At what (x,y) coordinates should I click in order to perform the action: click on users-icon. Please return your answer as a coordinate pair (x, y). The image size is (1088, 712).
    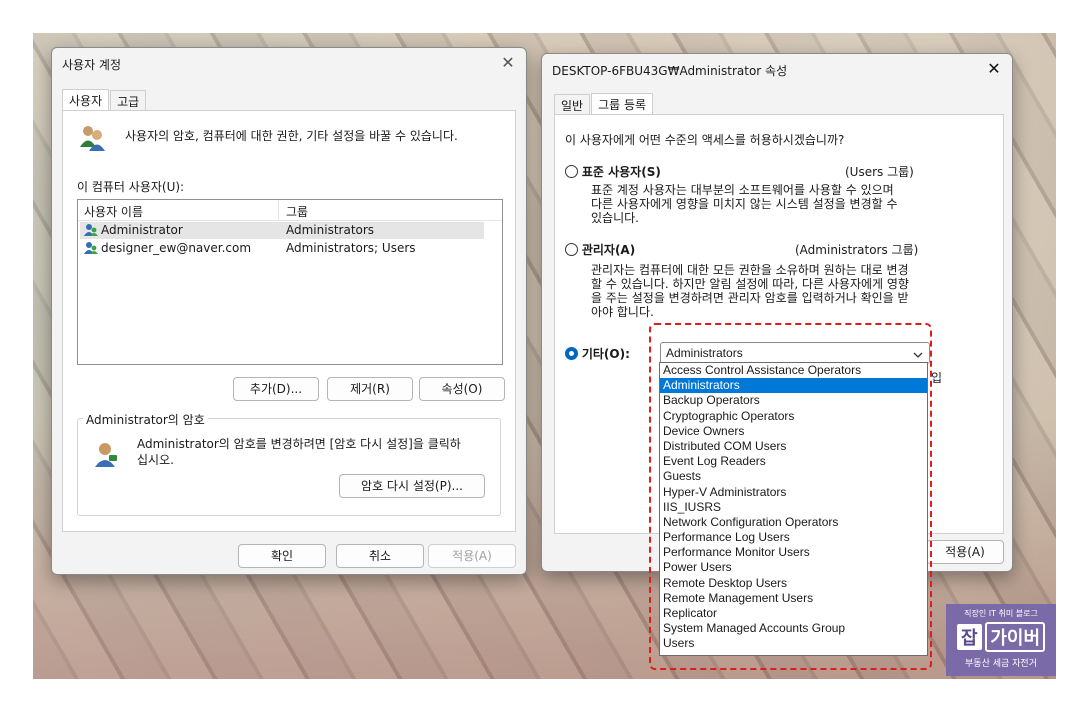
    Looking at the image, I should click on (92, 138).